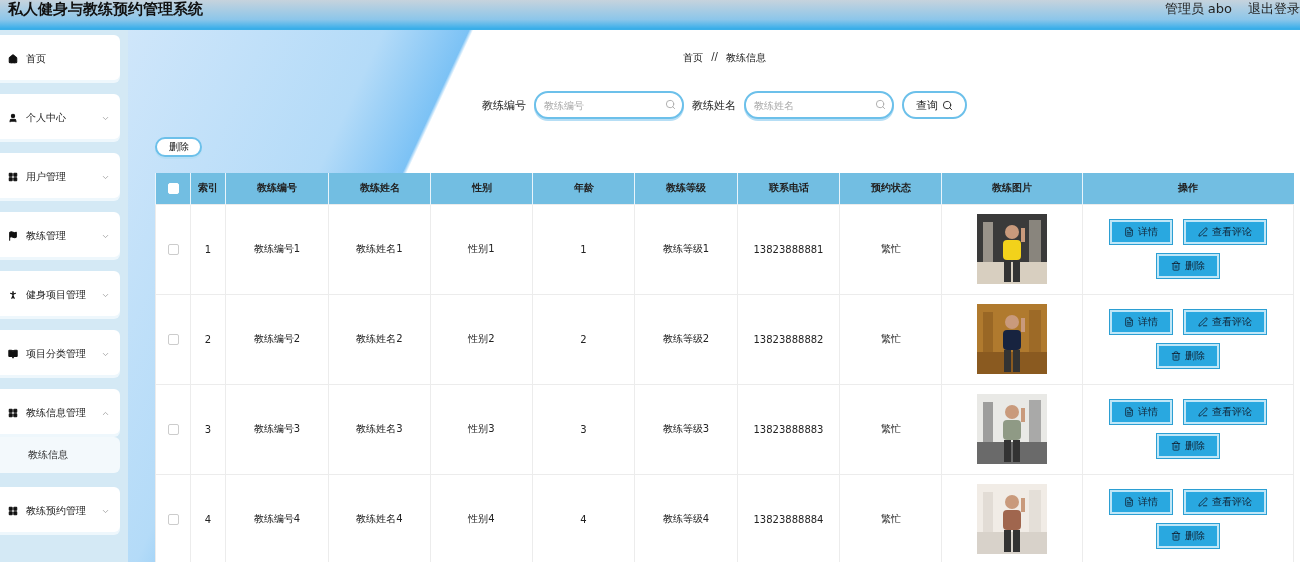 The width and height of the screenshot is (1300, 562). I want to click on sidebar-item: 教练信息管理, so click(60, 413).